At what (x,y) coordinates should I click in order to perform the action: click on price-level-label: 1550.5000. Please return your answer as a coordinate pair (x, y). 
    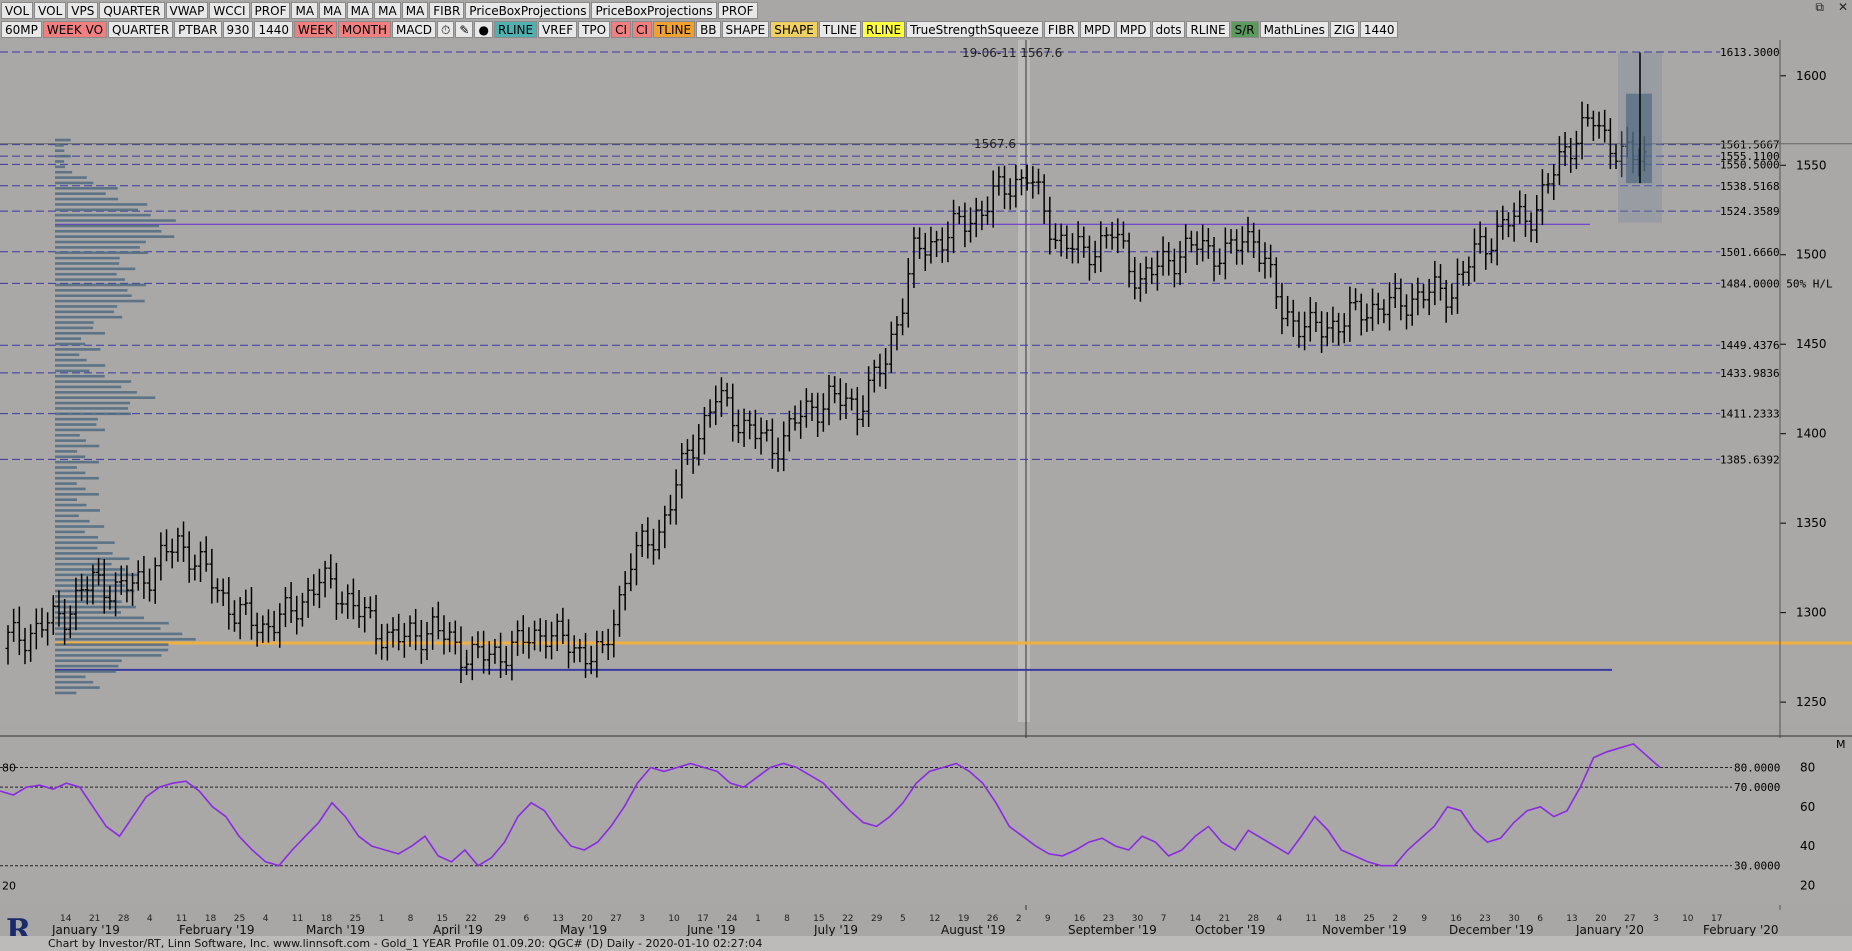
    Looking at the image, I should click on (1750, 164).